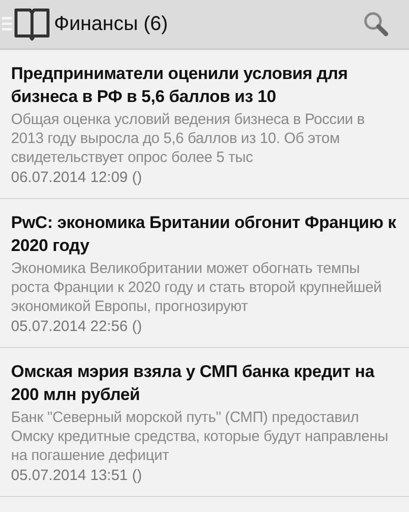 The image size is (409, 512). I want to click on article-title: PwC: экономика Британии обгонит Францию к 2020 году, so click(204, 234).